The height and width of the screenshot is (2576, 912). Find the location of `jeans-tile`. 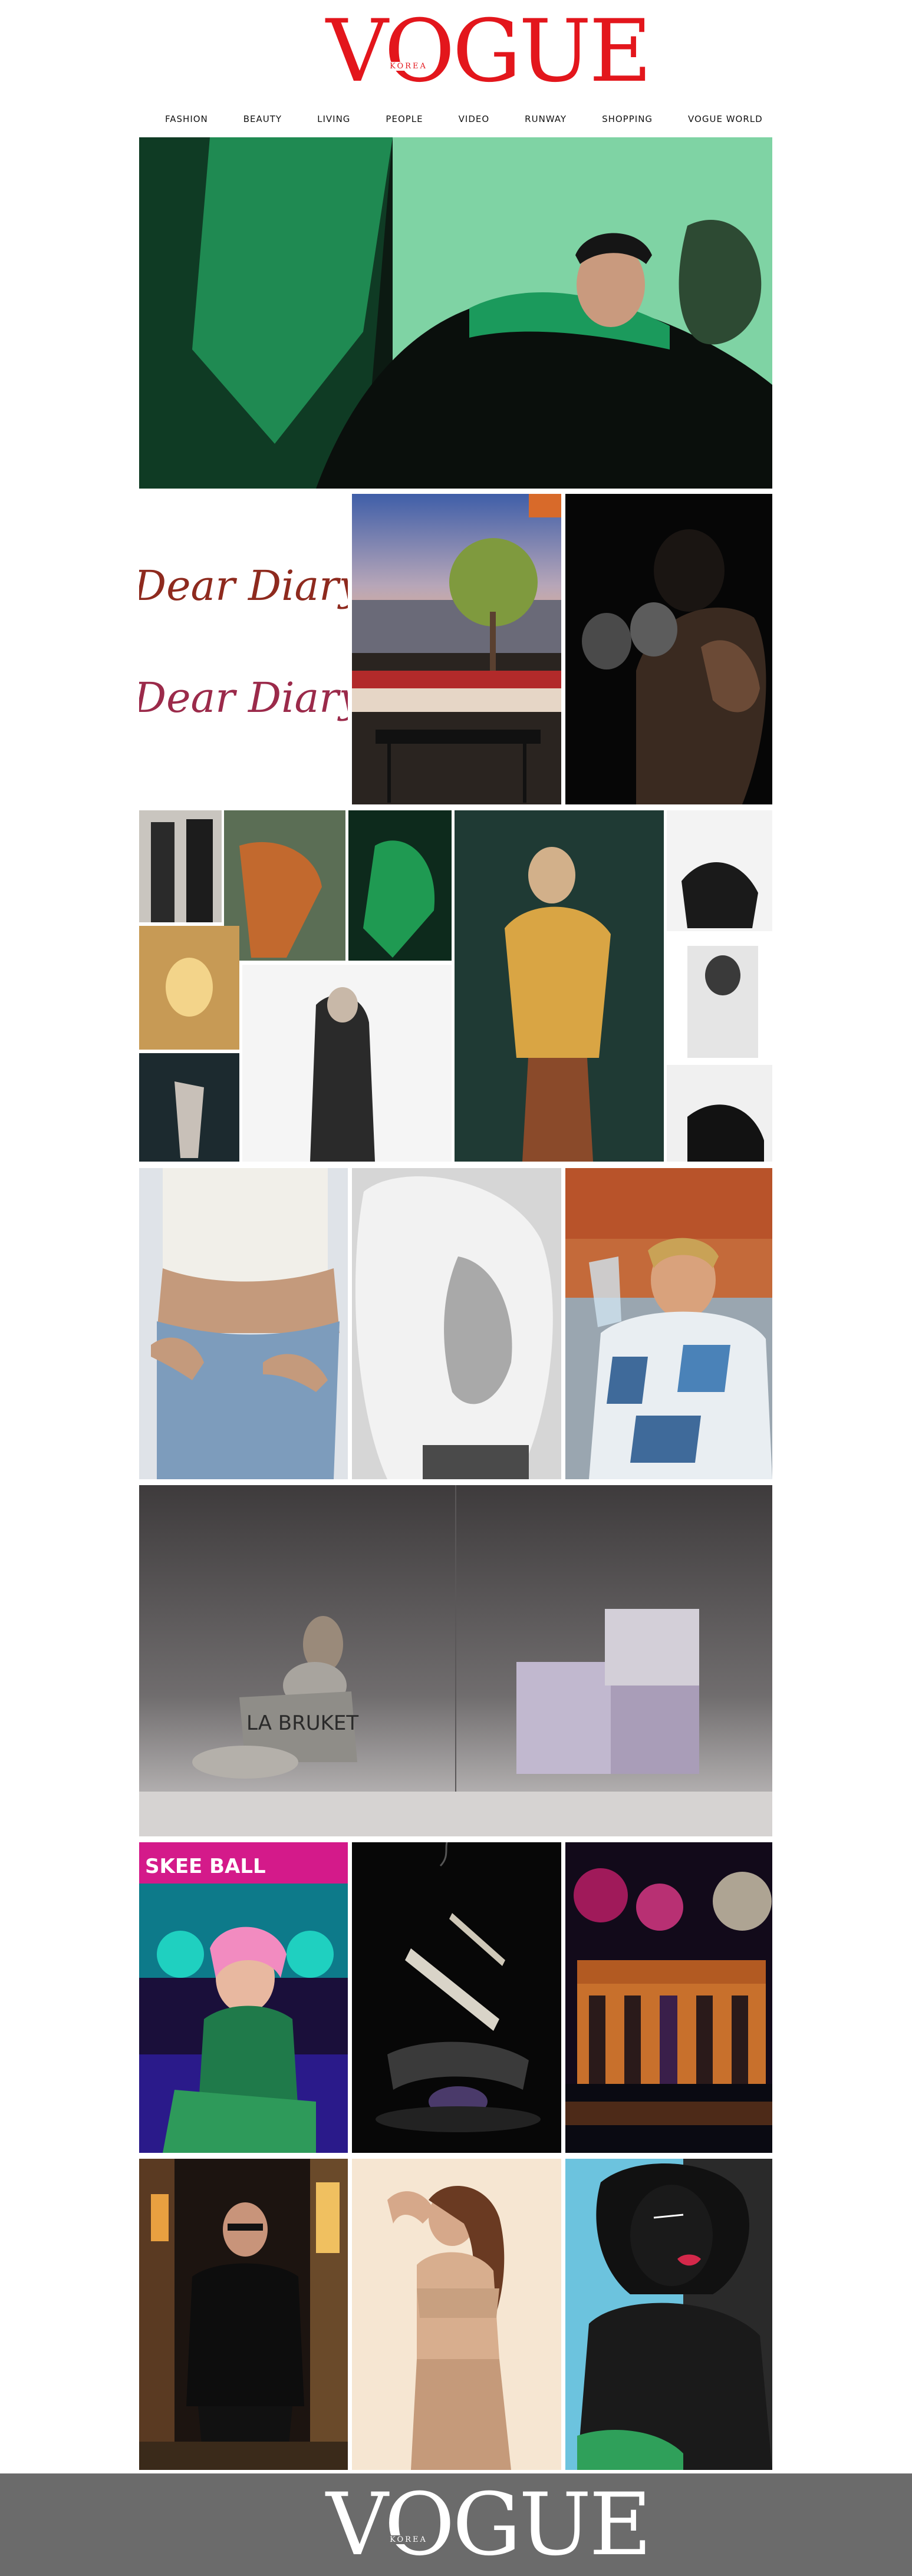

jeans-tile is located at coordinates (243, 1324).